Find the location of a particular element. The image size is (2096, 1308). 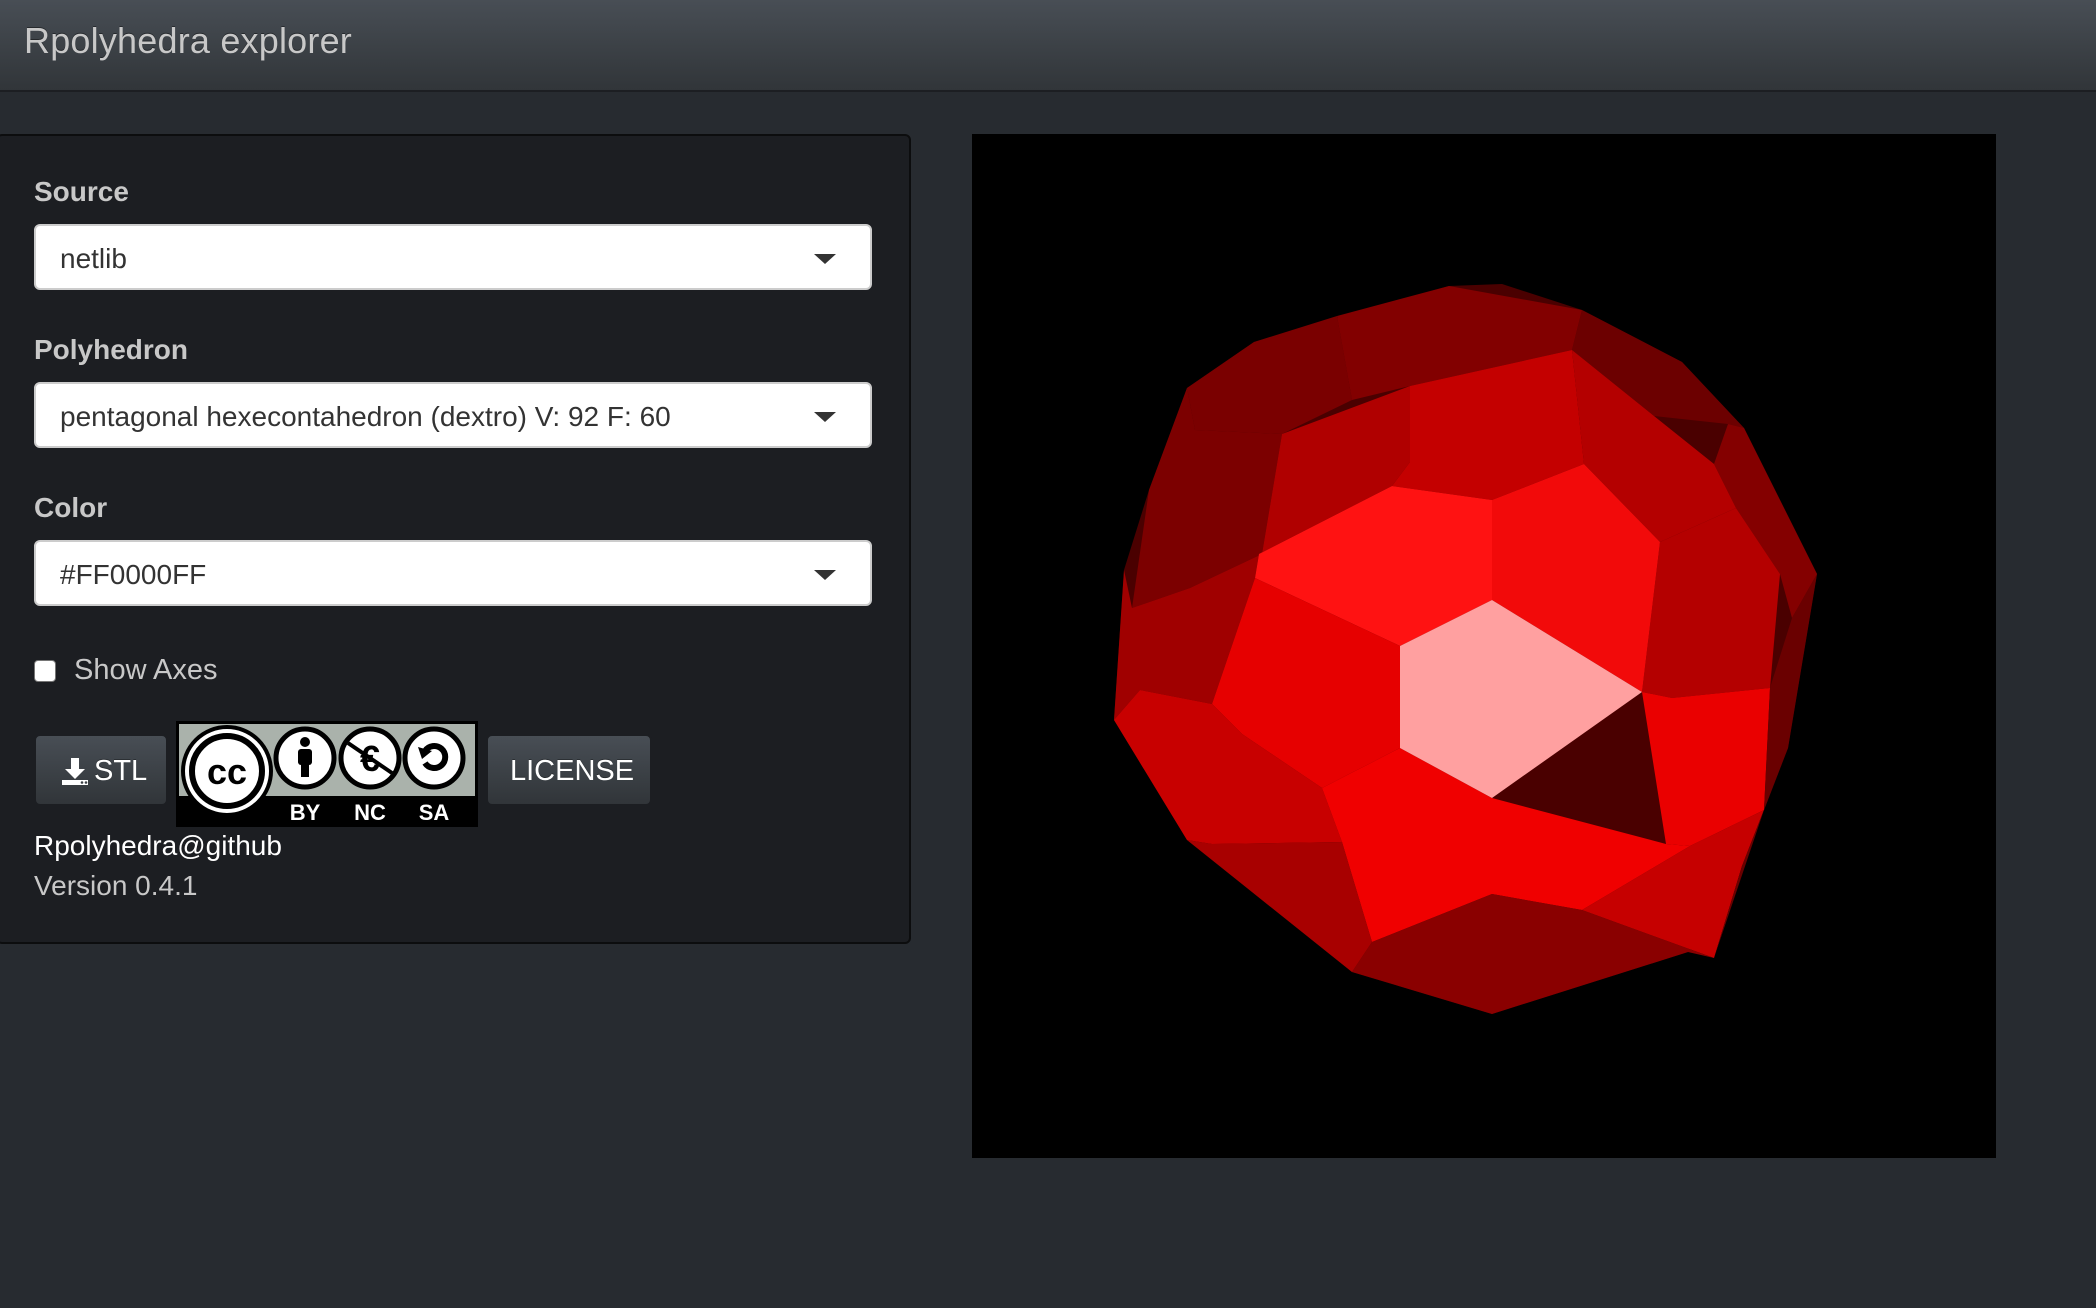

github-link: Rpolyhedra@github is located at coordinates (158, 846).